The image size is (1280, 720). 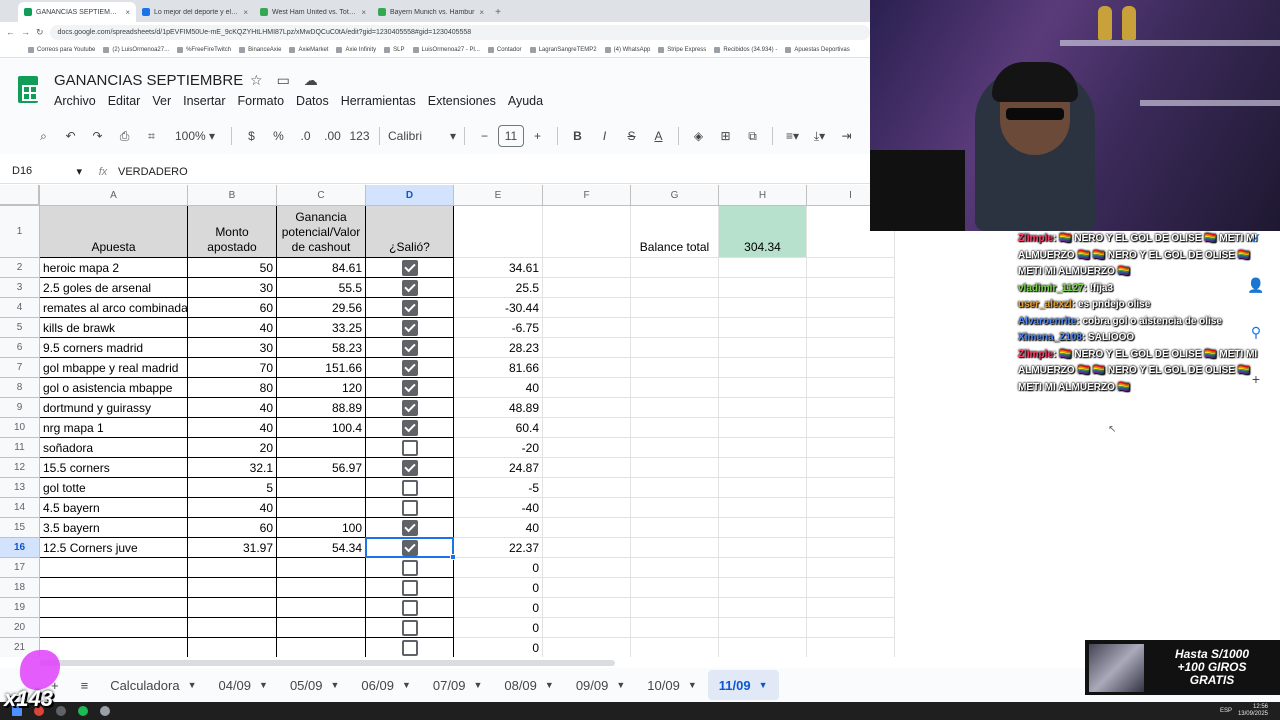 I want to click on text-wrap-icon: ⇥, so click(x=846, y=136).